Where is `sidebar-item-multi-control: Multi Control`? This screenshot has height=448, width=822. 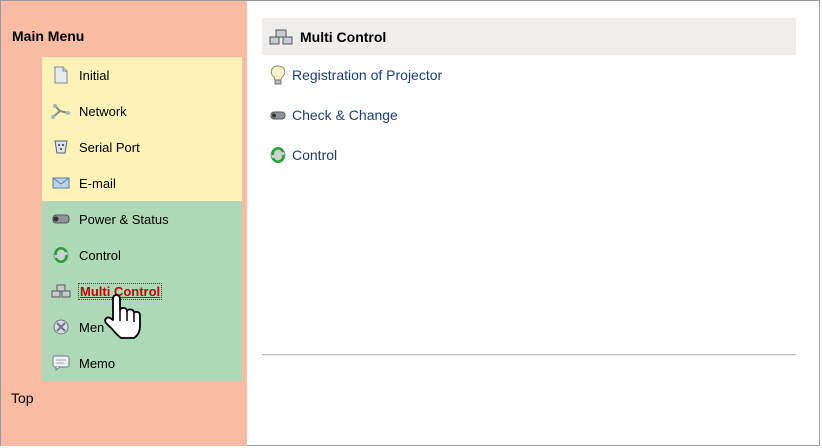 sidebar-item-multi-control: Multi Control is located at coordinates (142, 291).